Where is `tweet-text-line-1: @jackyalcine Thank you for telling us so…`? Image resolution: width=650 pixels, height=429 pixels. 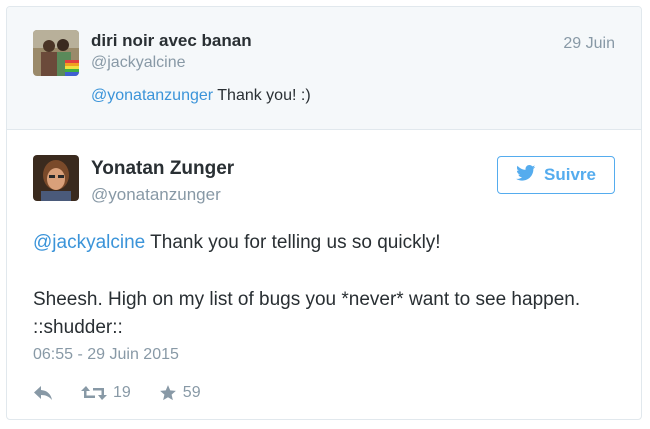
tweet-text-line-1: @jackyalcine Thank you for telling us so… is located at coordinates (313, 243).